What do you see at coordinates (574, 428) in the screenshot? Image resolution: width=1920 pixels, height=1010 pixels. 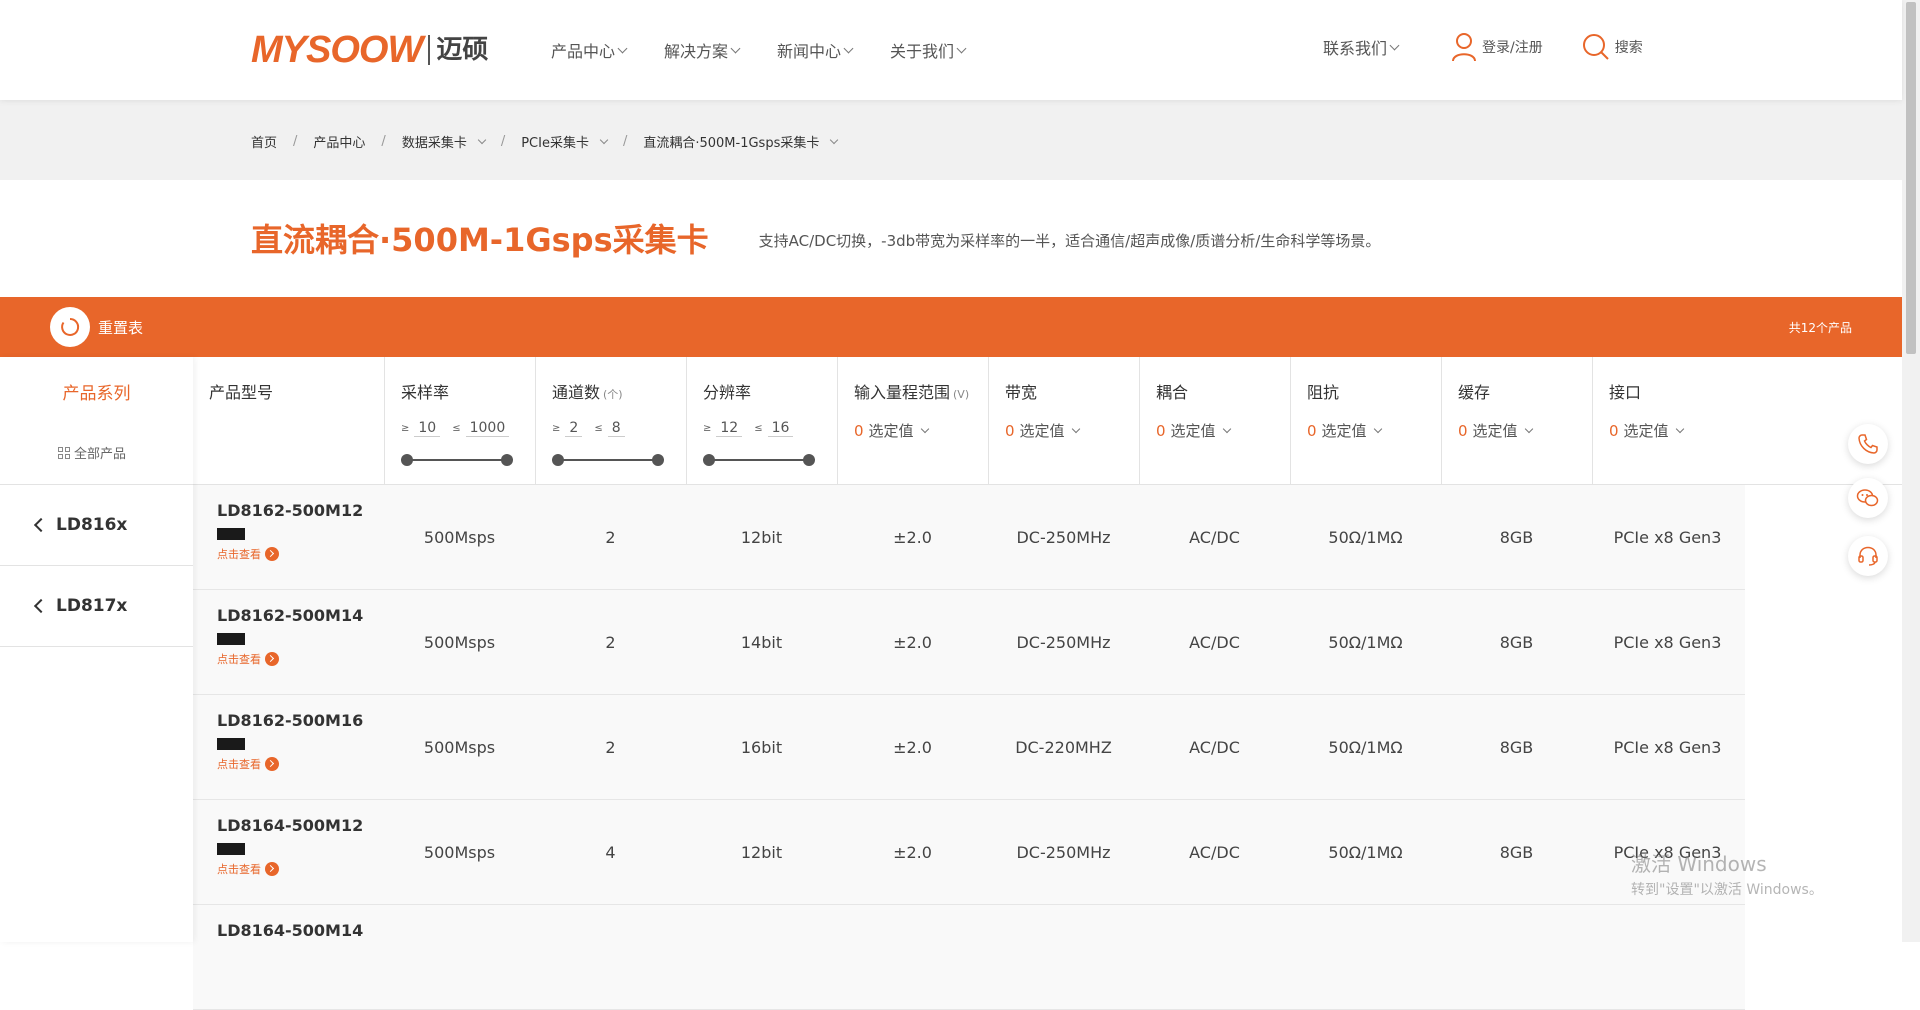 I see `channels-min-input: 2` at bounding box center [574, 428].